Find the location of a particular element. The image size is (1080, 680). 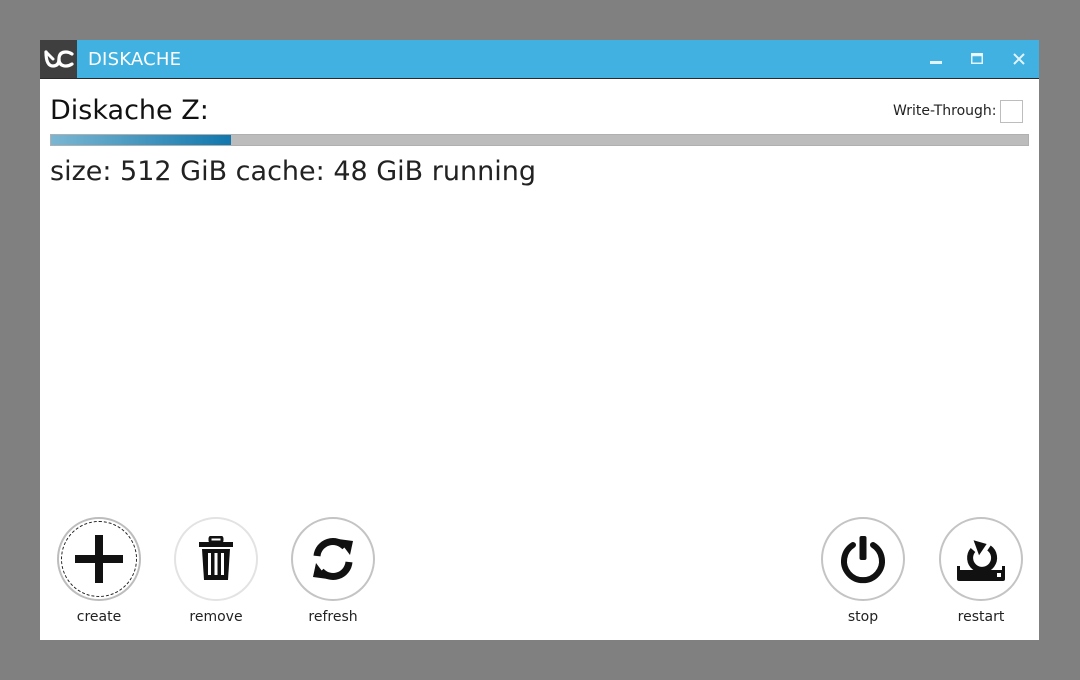

remove-button: remove is located at coordinates (216, 571).